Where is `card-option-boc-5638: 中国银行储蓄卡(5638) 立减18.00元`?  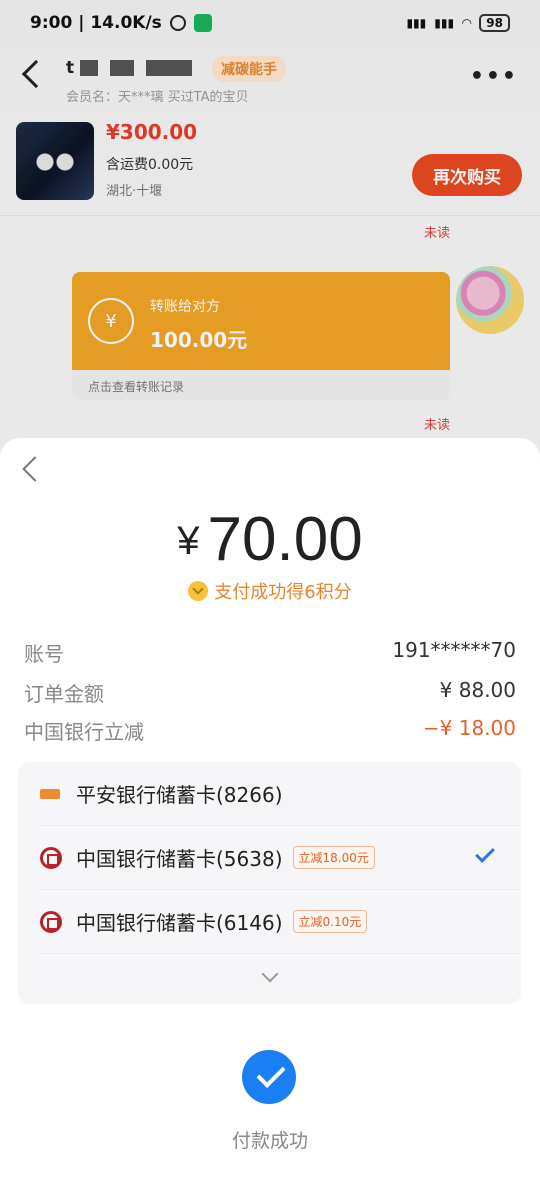
card-option-boc-5638: 中国银行储蓄卡(5638) 立减18.00元 is located at coordinates (280, 858).